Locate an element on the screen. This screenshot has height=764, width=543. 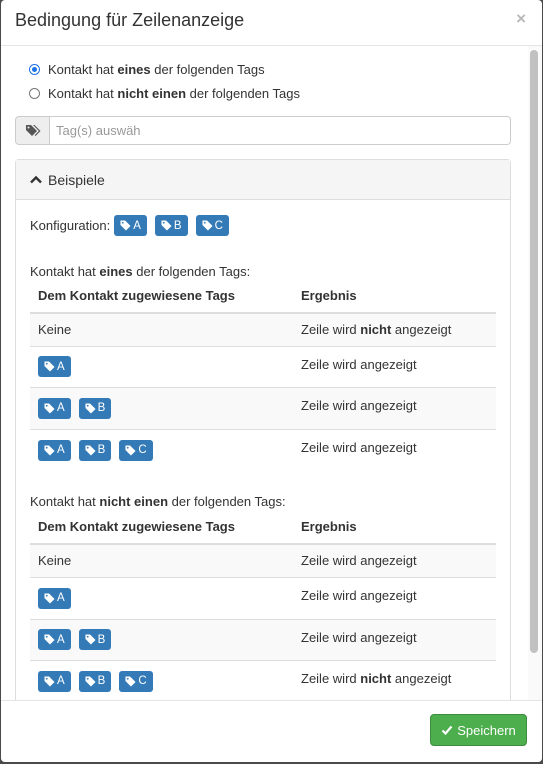
radio-has-one-label: Kontakt hat eines der folgenden Tags is located at coordinates (156, 69).